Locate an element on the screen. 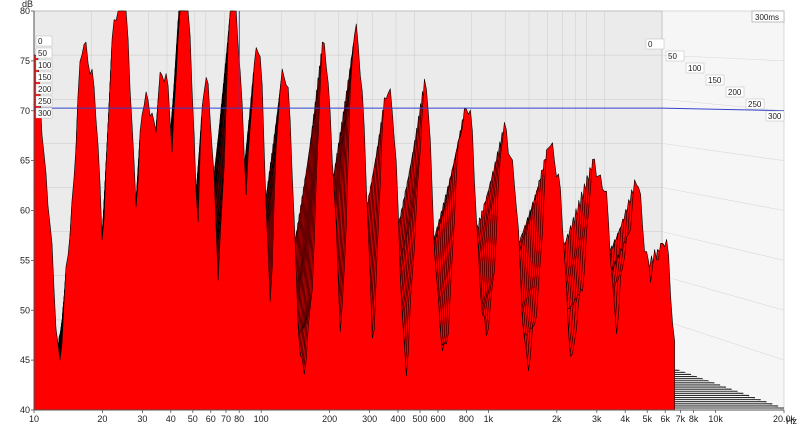 The image size is (800, 427). x-tick-label: 1k is located at coordinates (489, 419).